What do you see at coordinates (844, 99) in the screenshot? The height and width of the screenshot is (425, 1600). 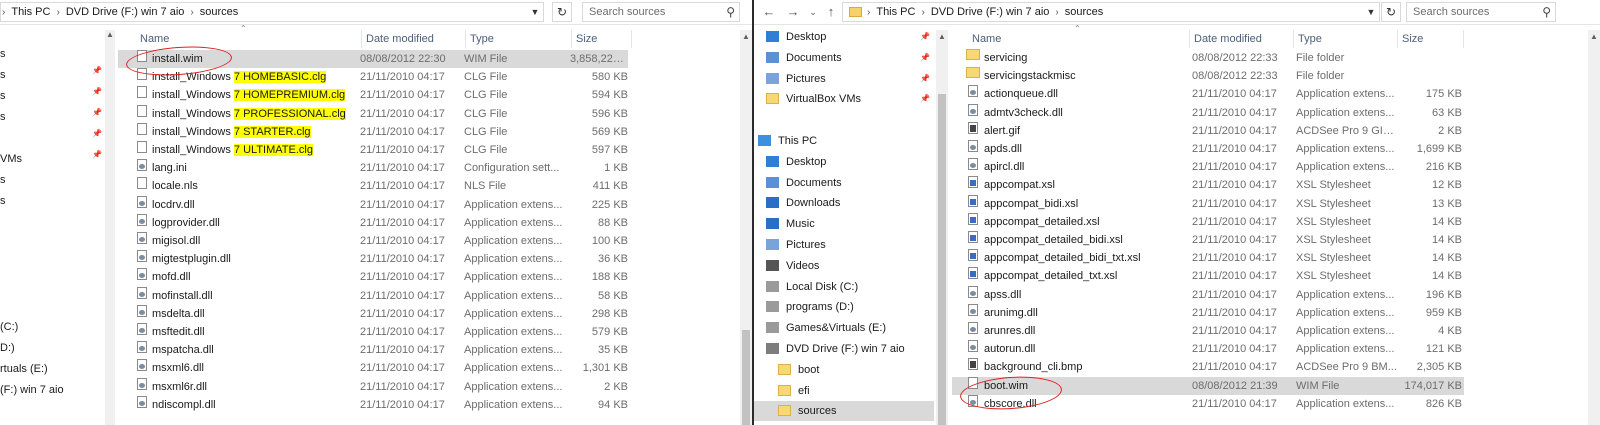 I see `nav-item-virtualbox-vms: VirtualBox VMs 📌` at bounding box center [844, 99].